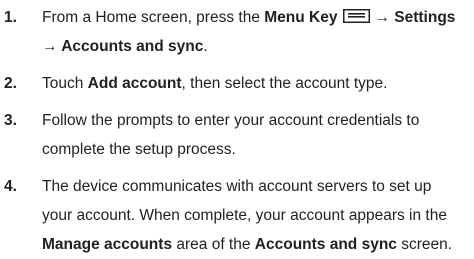 The height and width of the screenshot is (259, 474). I want to click on step-text-segment: ., so click(205, 46).